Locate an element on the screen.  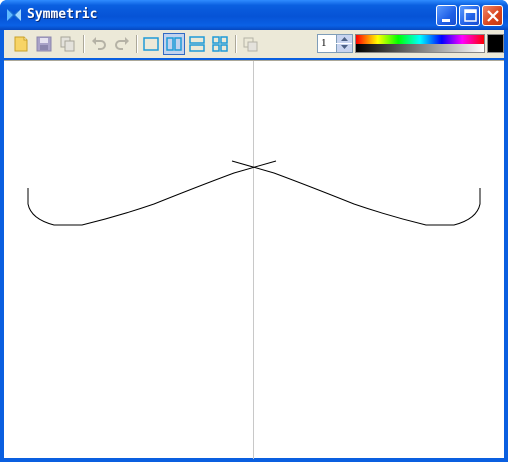
symmetry-horizontal-button is located at coordinates (197, 44).